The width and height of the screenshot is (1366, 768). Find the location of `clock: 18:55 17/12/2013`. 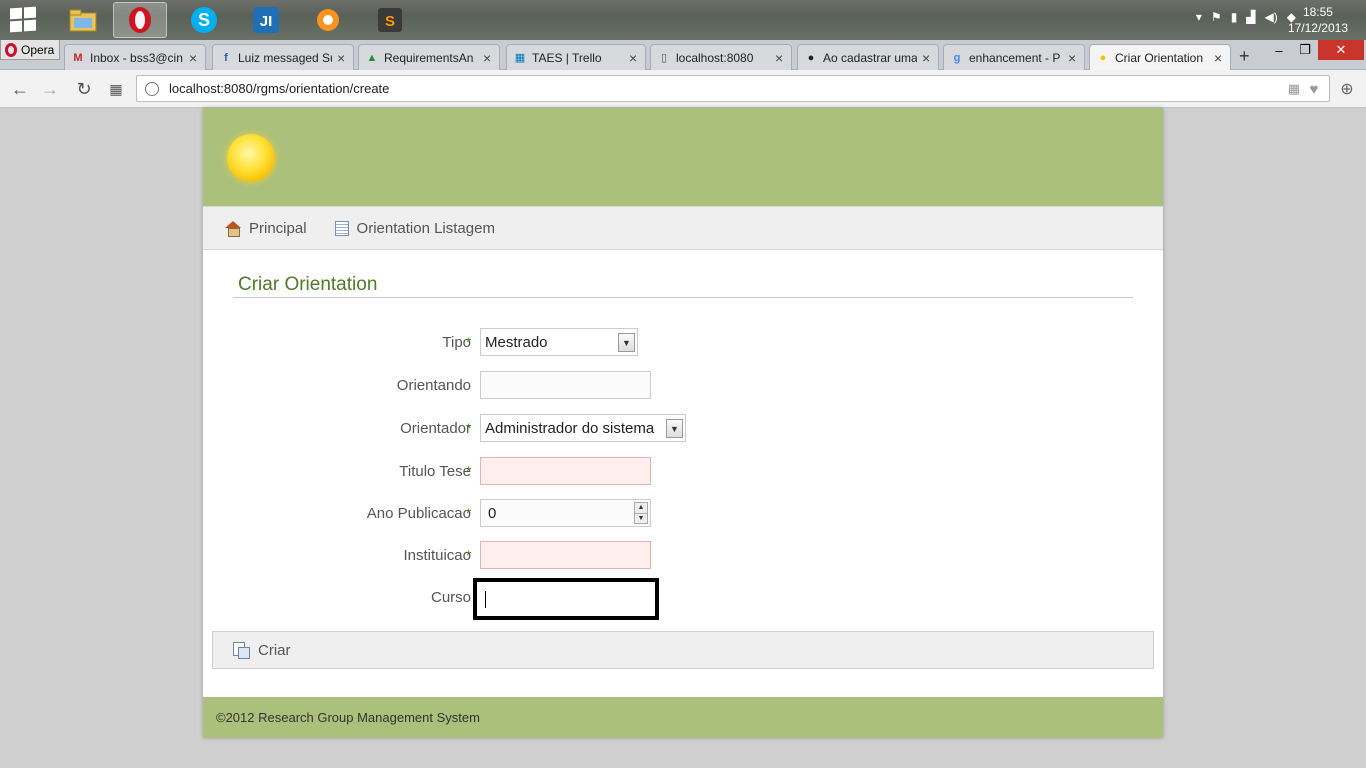

clock: 18:55 17/12/2013 is located at coordinates (1318, 20).